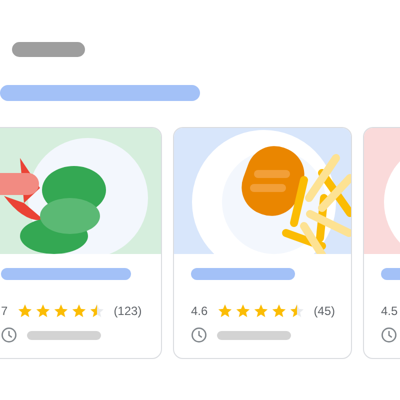 This screenshot has width=400, height=400. I want to click on review-count: (123), so click(128, 311).